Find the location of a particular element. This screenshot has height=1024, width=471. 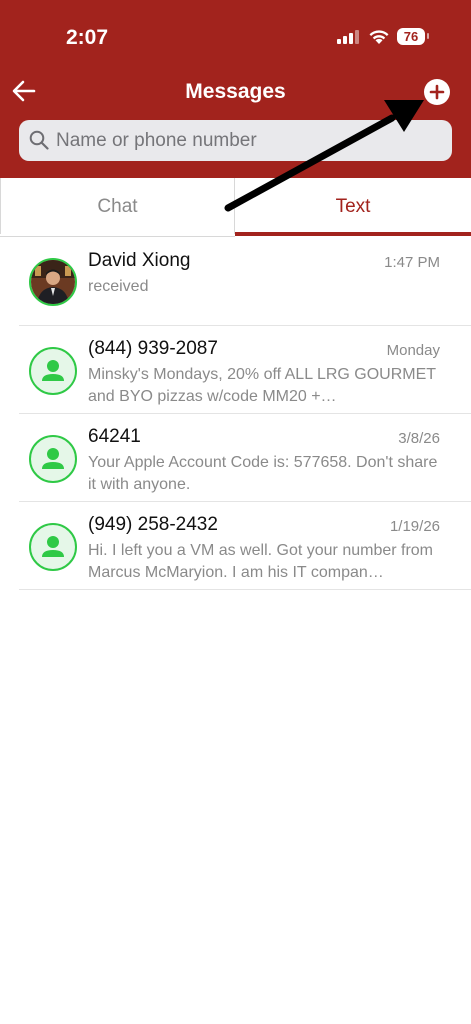

wifi-icon is located at coordinates (379, 37).